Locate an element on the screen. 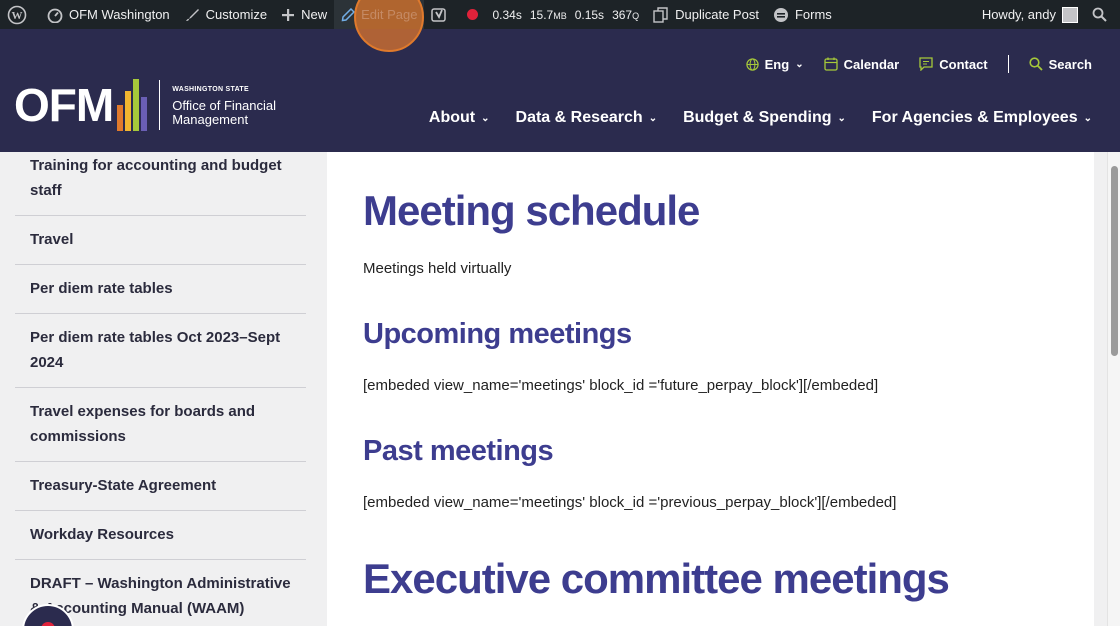  query-count: 367Q is located at coordinates (626, 14).